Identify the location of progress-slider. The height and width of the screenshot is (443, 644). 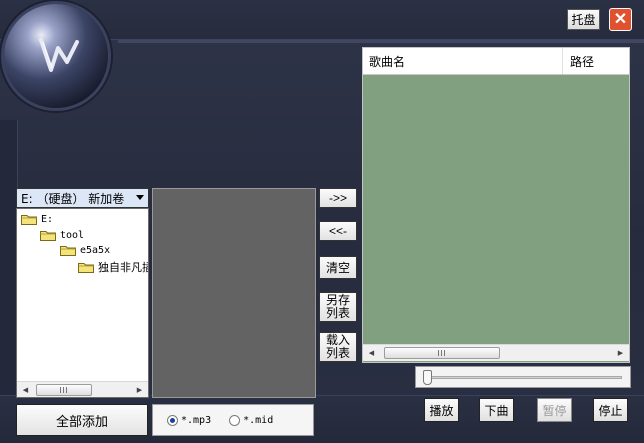
(523, 377).